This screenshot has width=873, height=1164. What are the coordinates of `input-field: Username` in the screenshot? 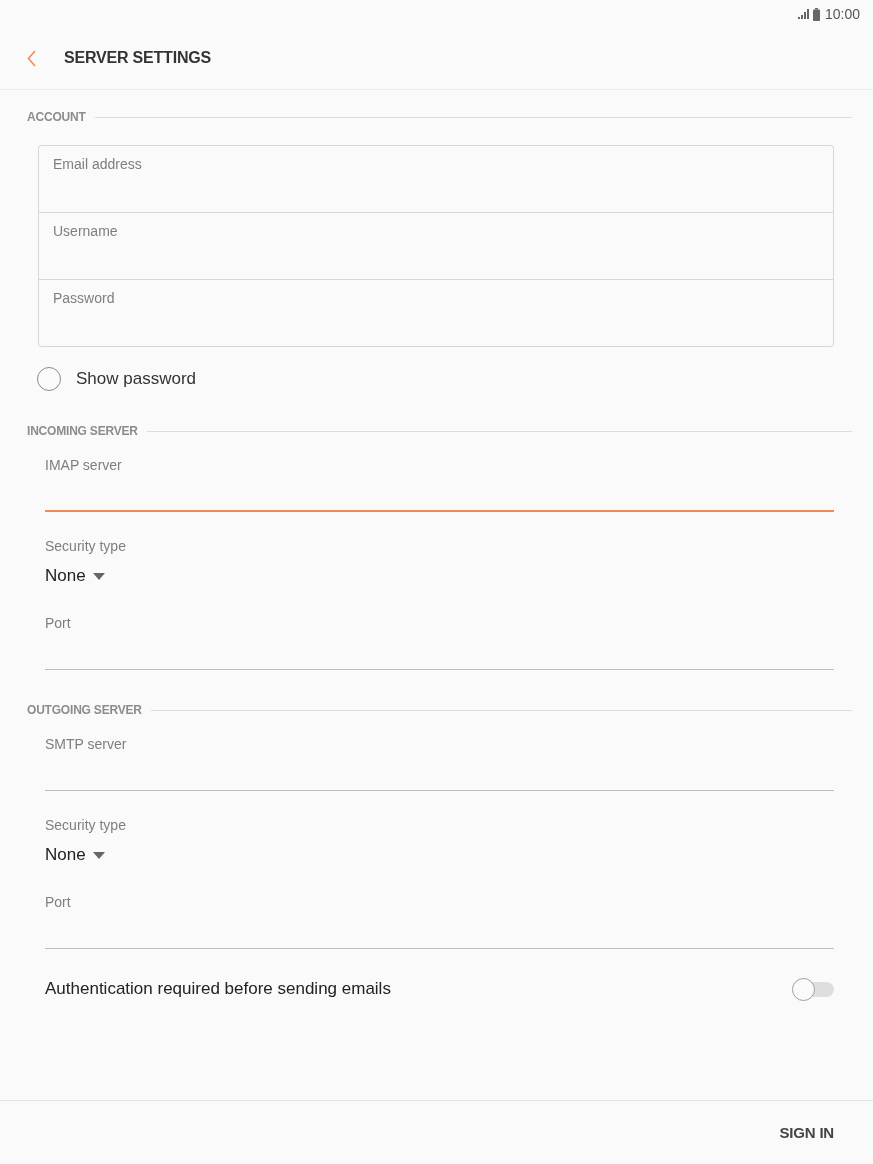 It's located at (436, 246).